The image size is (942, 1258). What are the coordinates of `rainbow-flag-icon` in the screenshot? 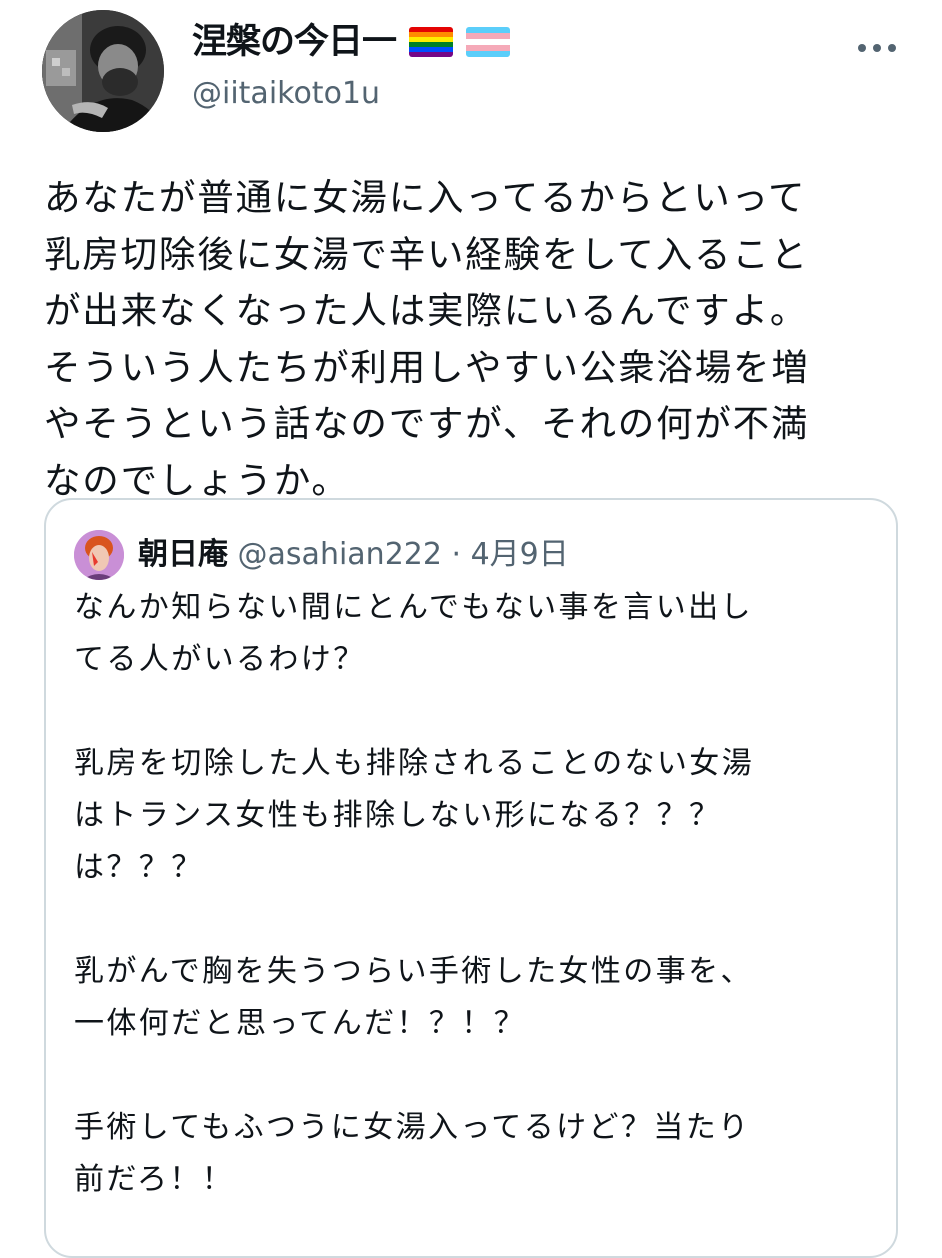 It's located at (431, 42).